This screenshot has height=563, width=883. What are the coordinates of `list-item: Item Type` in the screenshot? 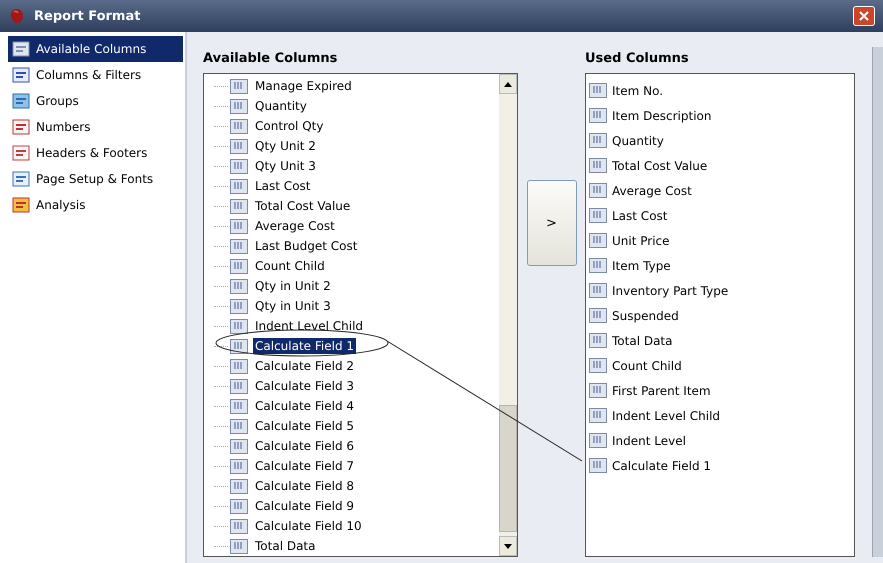 It's located at (641, 265).